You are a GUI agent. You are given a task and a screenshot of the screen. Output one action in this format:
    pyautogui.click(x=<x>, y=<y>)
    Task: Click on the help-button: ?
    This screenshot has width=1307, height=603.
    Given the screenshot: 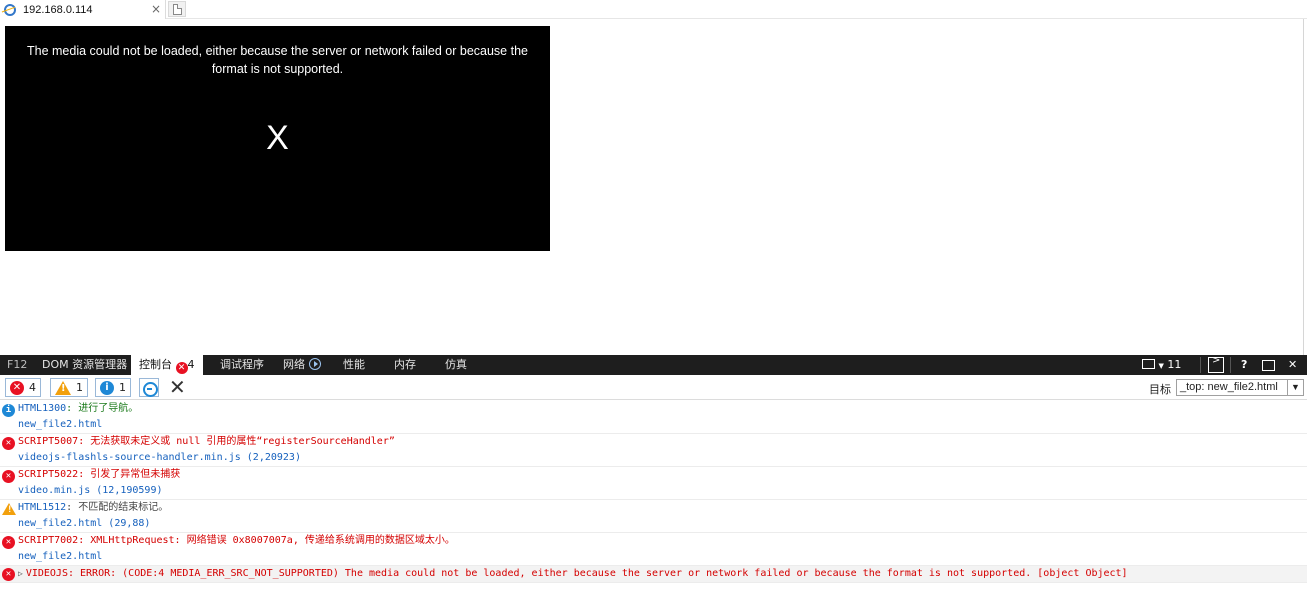 What is the action you would take?
    pyautogui.click(x=1244, y=365)
    